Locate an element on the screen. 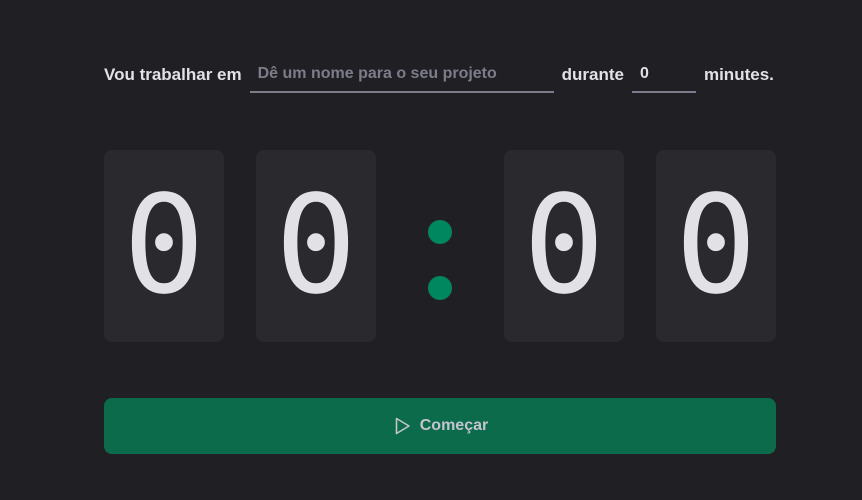  task-name-input is located at coordinates (401, 75).